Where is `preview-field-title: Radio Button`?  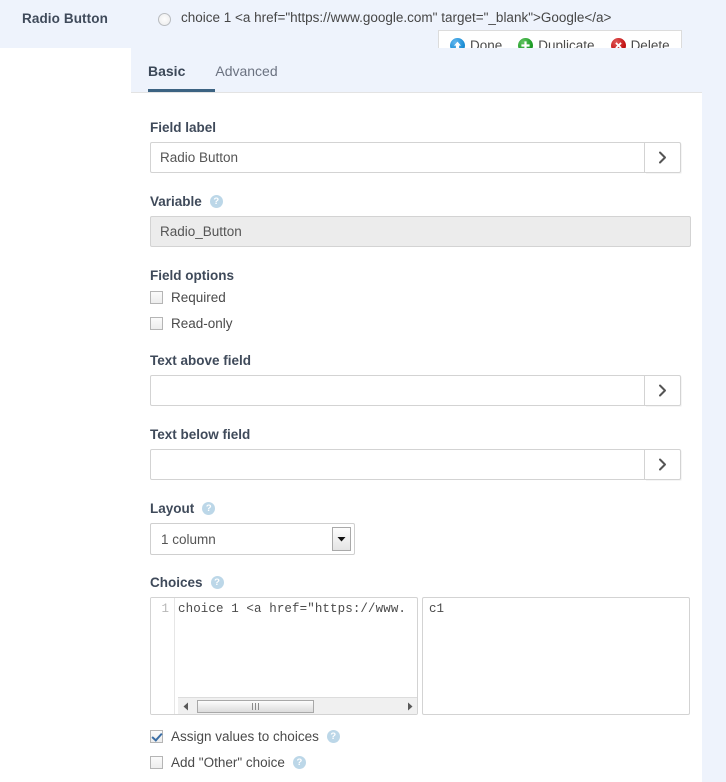 preview-field-title: Radio Button is located at coordinates (65, 18).